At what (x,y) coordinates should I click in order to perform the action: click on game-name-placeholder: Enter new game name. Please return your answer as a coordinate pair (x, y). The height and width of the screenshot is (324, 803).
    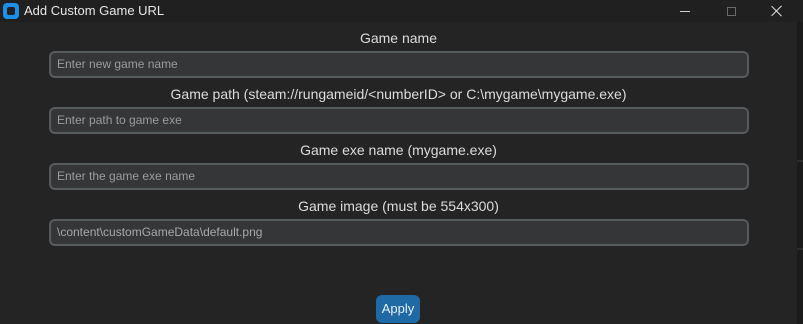
    Looking at the image, I should click on (117, 64).